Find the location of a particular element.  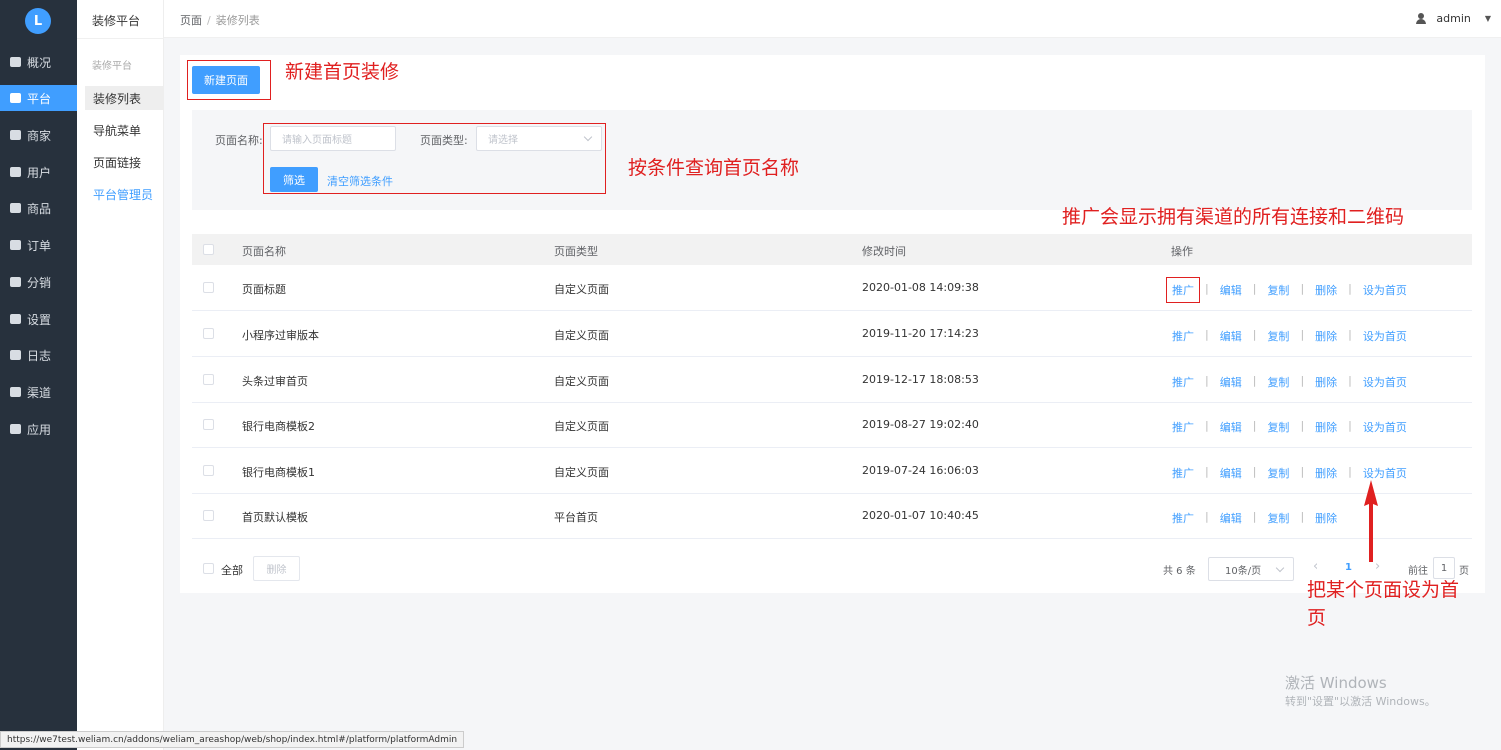

subnav-item-nav-menu: 导航菜单 is located at coordinates (124, 130).